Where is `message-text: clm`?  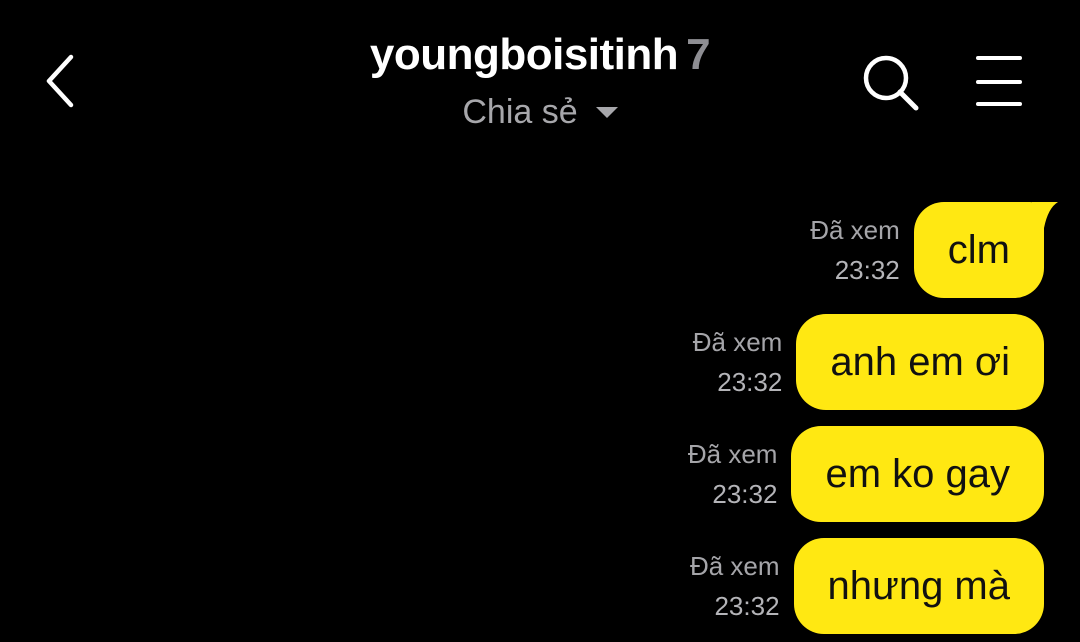
message-text: clm is located at coordinates (978, 249).